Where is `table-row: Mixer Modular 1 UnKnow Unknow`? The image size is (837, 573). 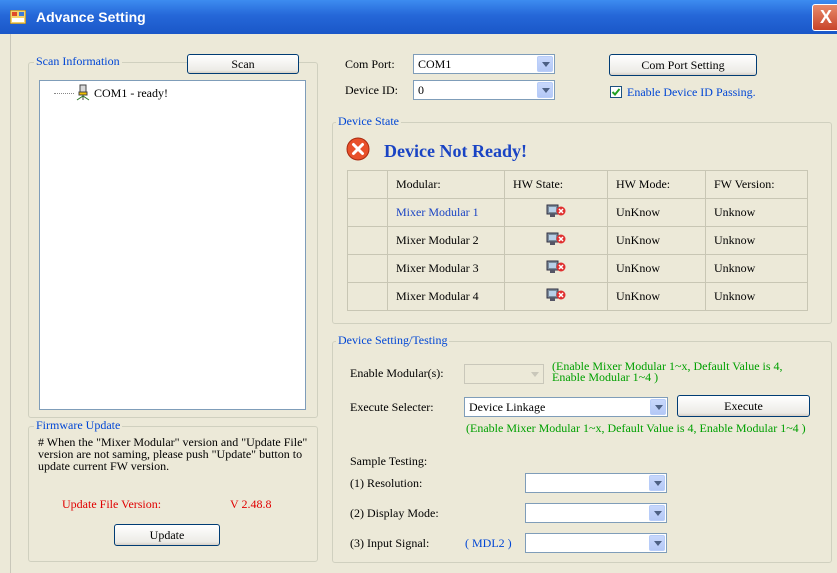
table-row: Mixer Modular 1 UnKnow Unknow is located at coordinates (577, 212).